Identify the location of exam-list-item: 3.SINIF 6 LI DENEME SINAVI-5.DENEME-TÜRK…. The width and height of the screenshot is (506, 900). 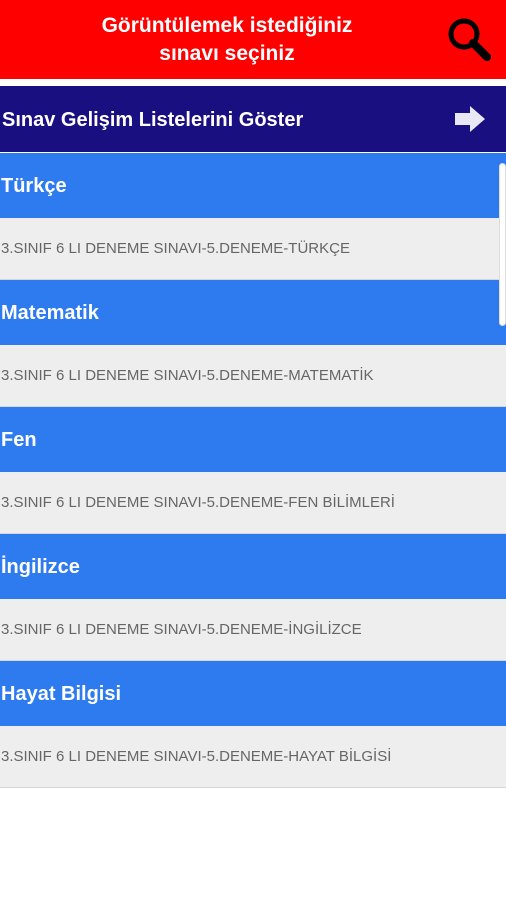
(253, 249).